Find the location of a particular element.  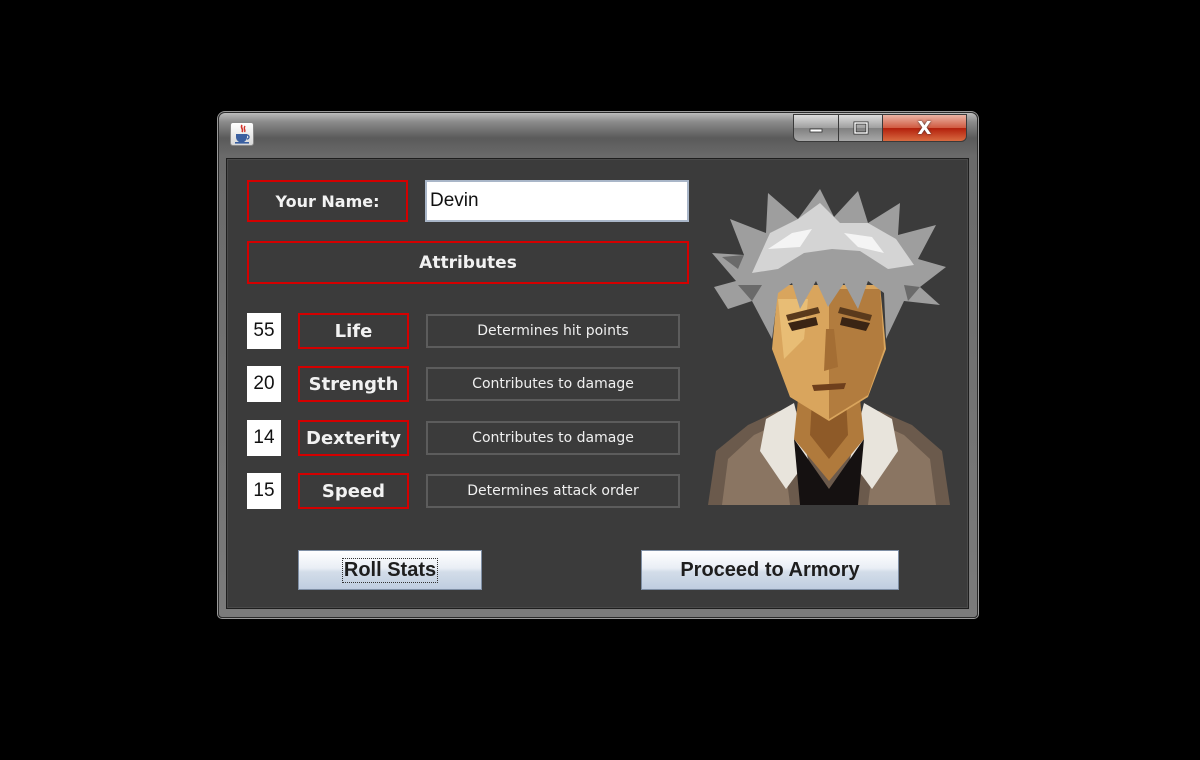

stat-value: 15 is located at coordinates (264, 491).